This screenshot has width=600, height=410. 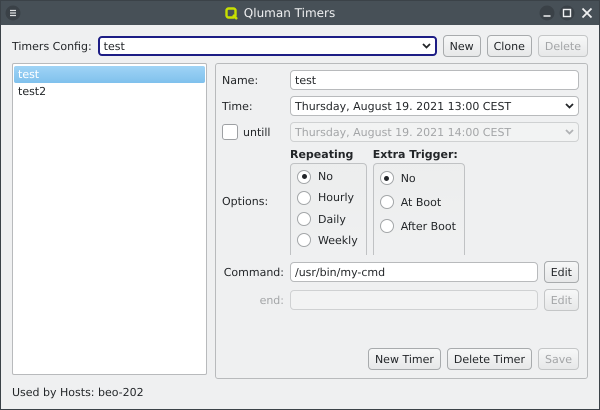 What do you see at coordinates (428, 226) in the screenshot?
I see `radio-label: After Boot` at bounding box center [428, 226].